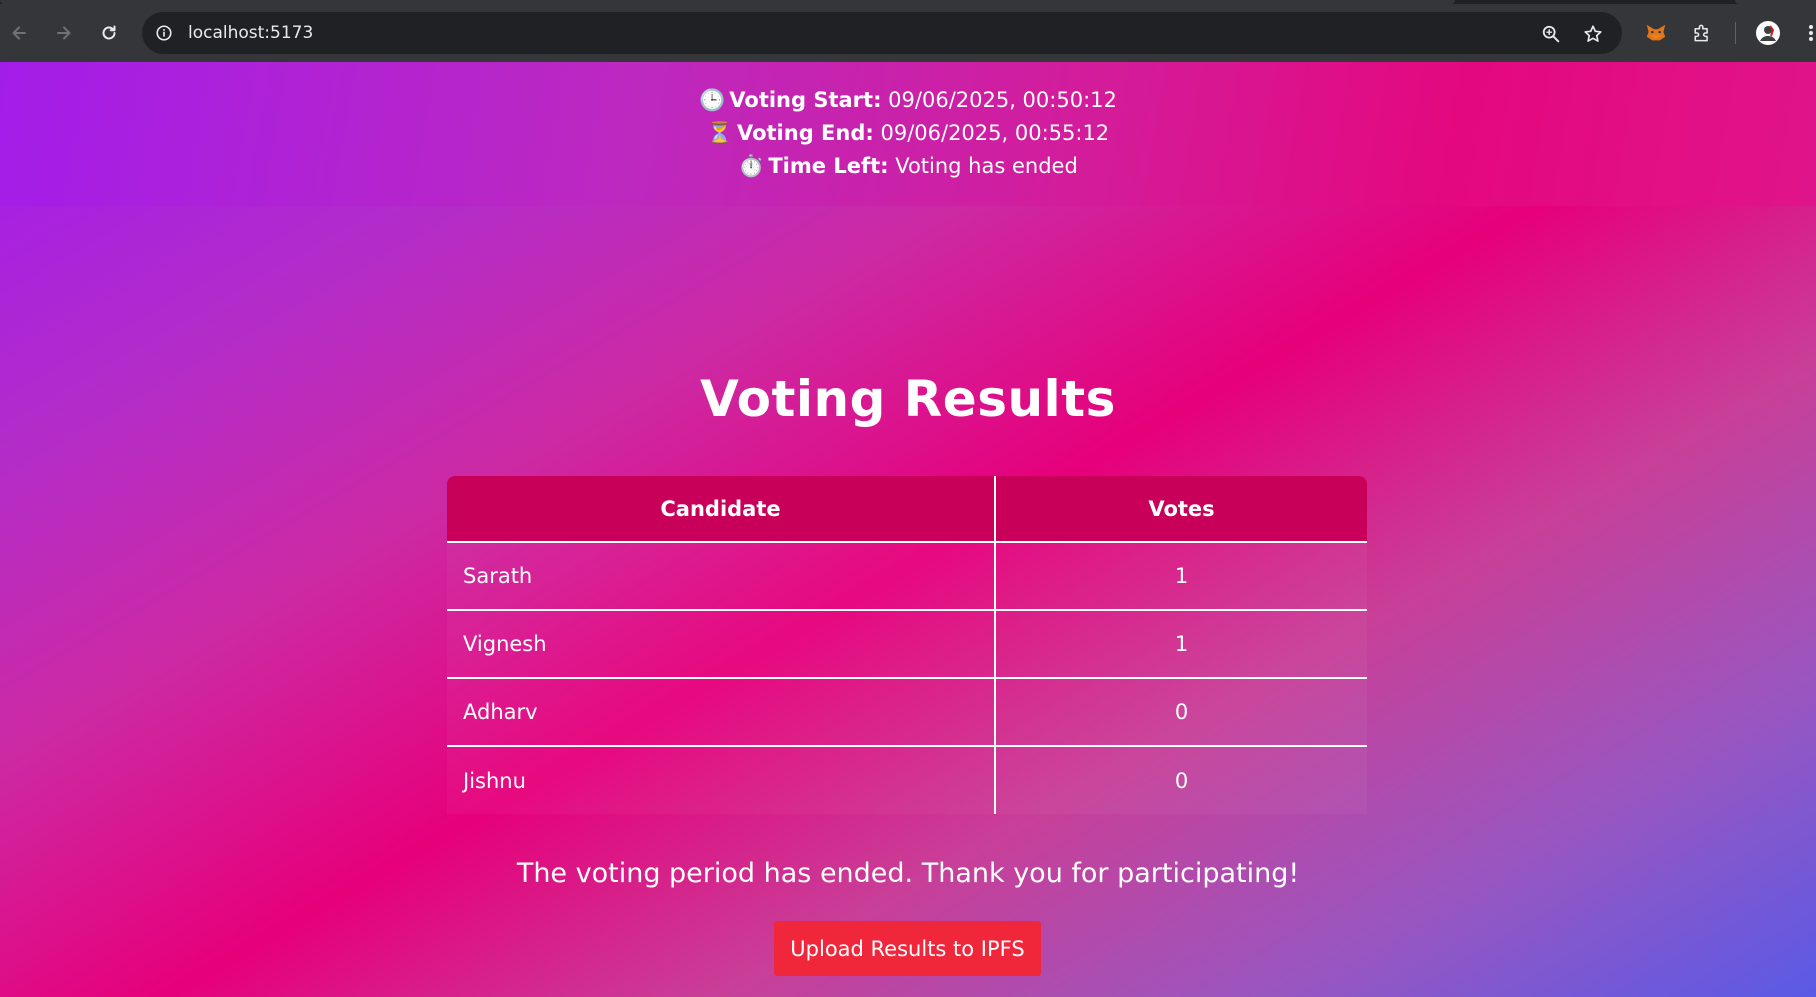 This screenshot has width=1816, height=997. I want to click on time-left-line: ⏱️ Time Left: Voting has ended, so click(908, 166).